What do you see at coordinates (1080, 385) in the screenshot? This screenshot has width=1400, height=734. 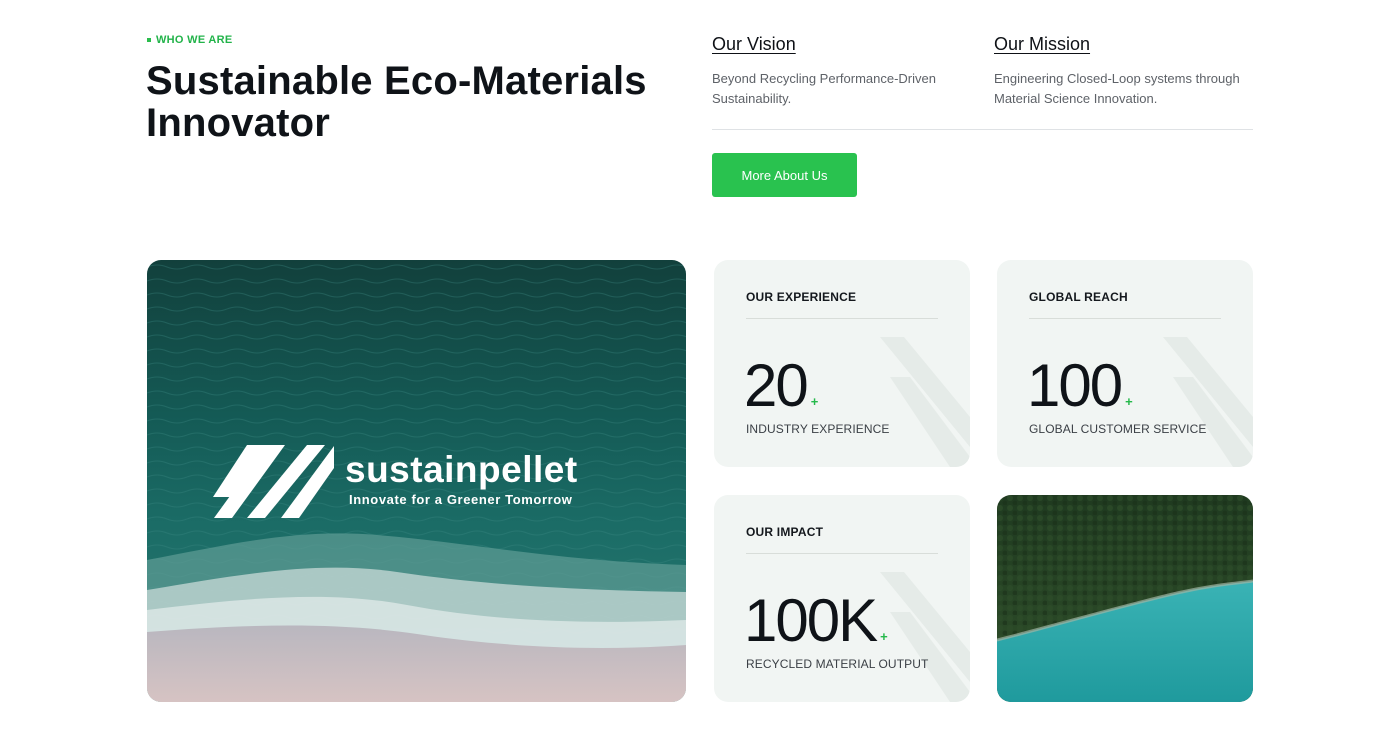 I see `stat-value: 100 +` at bounding box center [1080, 385].